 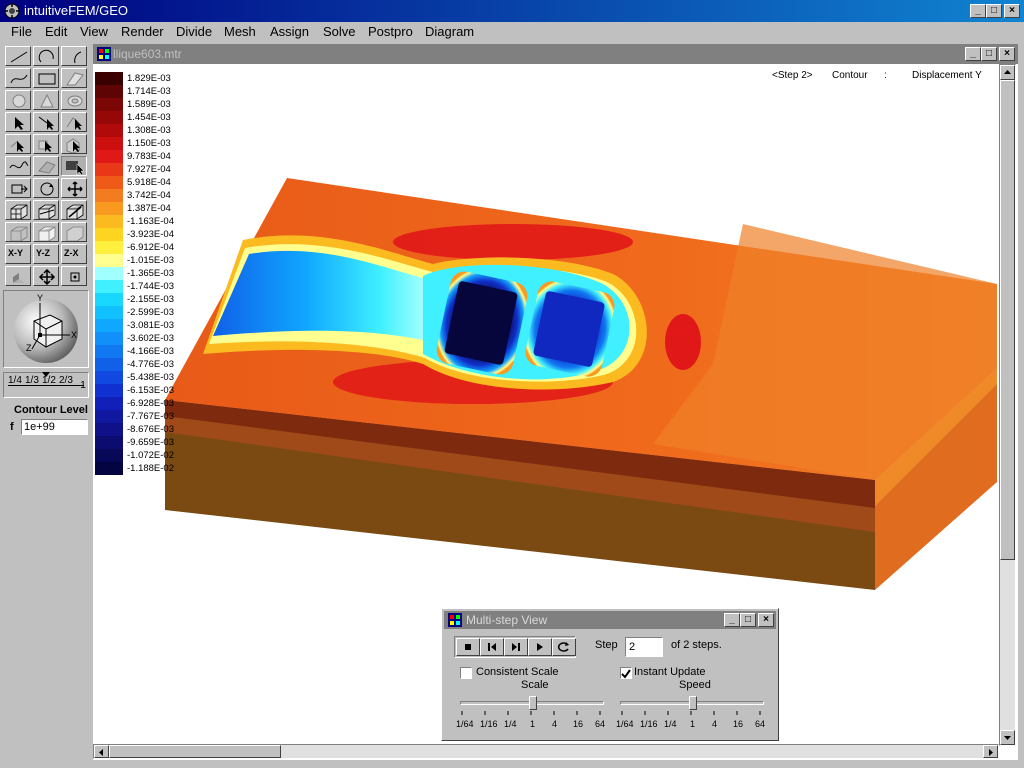 I want to click on minimize-button: _, so click(x=978, y=11).